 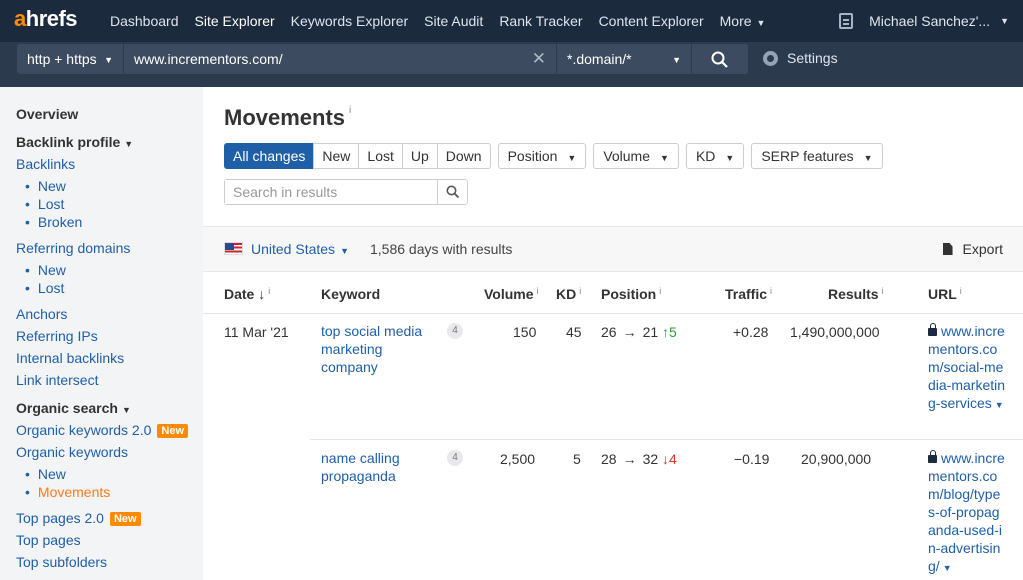 What do you see at coordinates (247, 294) in the screenshot?
I see `col-date: Date ↓ i` at bounding box center [247, 294].